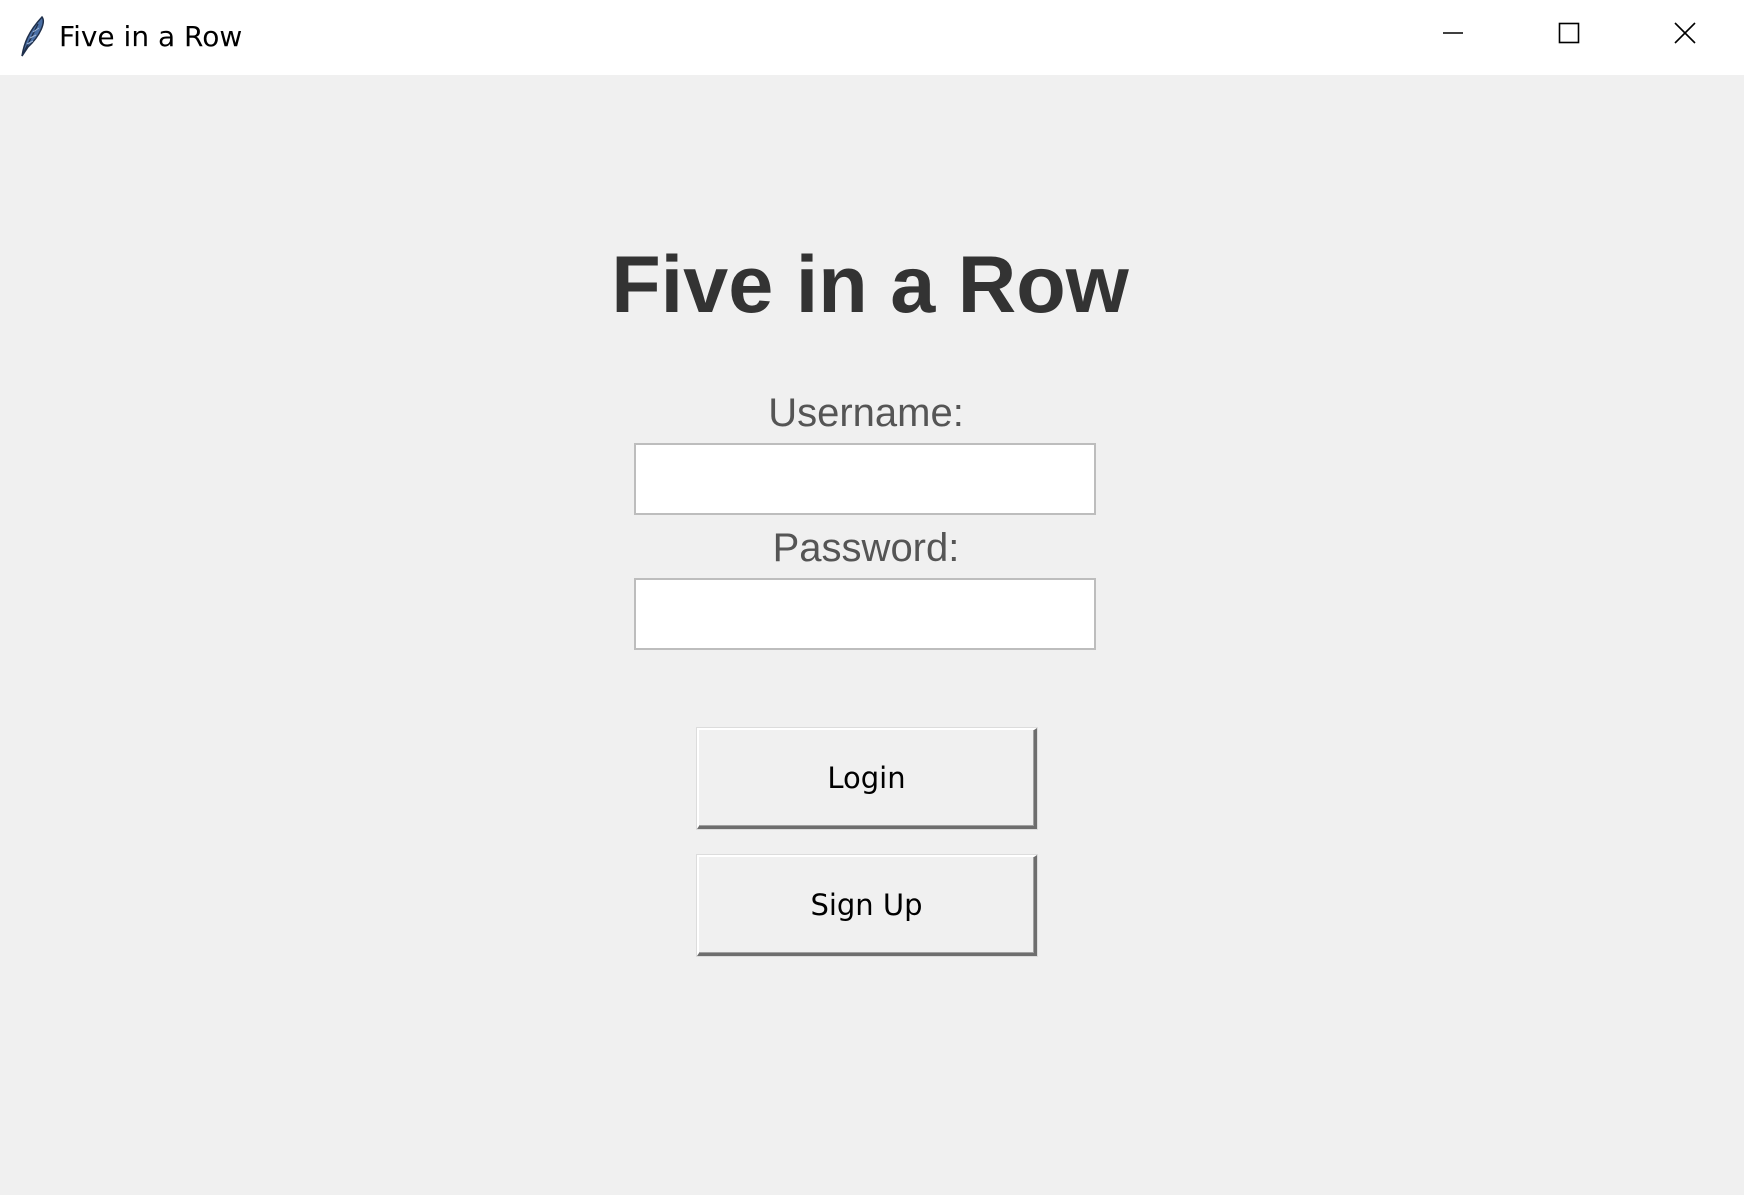 The image size is (1744, 1195). Describe the element at coordinates (870, 285) in the screenshot. I see `page-title: Five in a Row` at that location.